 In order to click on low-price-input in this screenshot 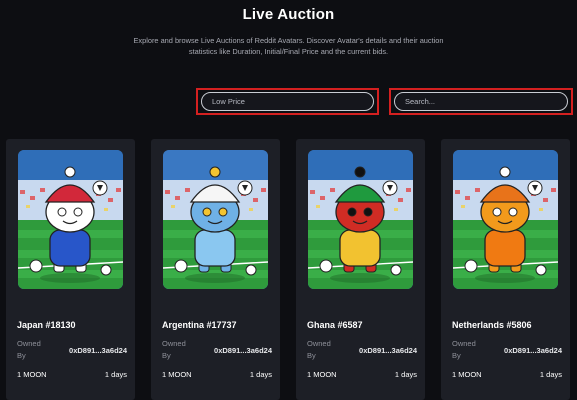, I will do `click(292, 101)`.